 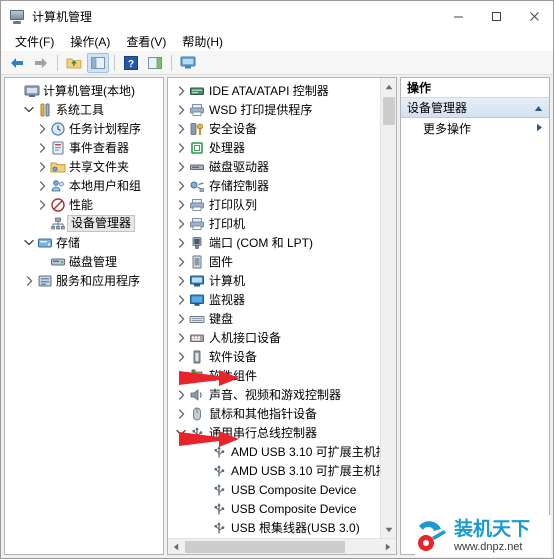 What do you see at coordinates (458, 16) in the screenshot?
I see `minimize-button` at bounding box center [458, 16].